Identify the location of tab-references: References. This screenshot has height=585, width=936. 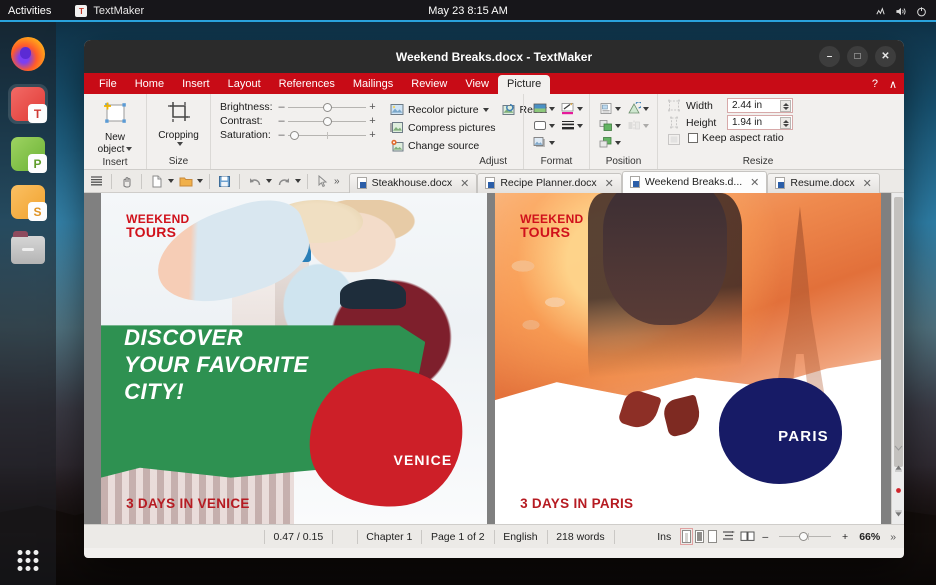
(307, 84).